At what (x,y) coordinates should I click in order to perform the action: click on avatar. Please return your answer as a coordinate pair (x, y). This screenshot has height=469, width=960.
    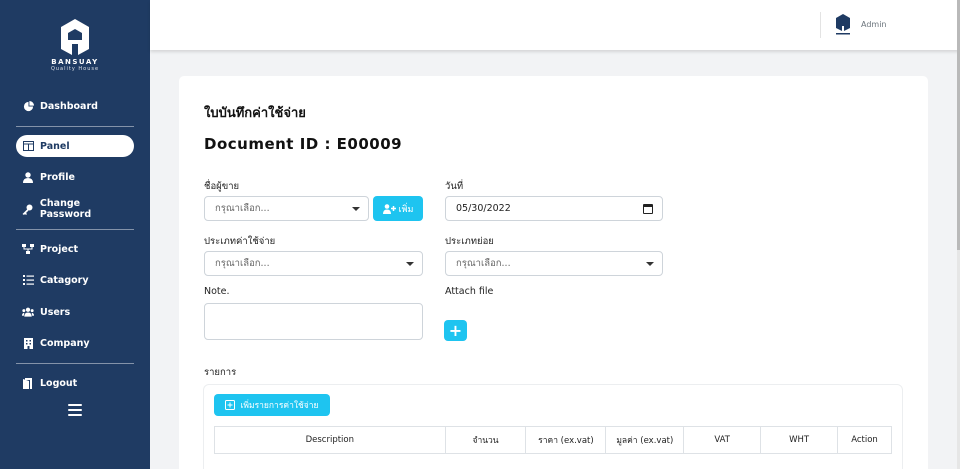
    Looking at the image, I should click on (843, 26).